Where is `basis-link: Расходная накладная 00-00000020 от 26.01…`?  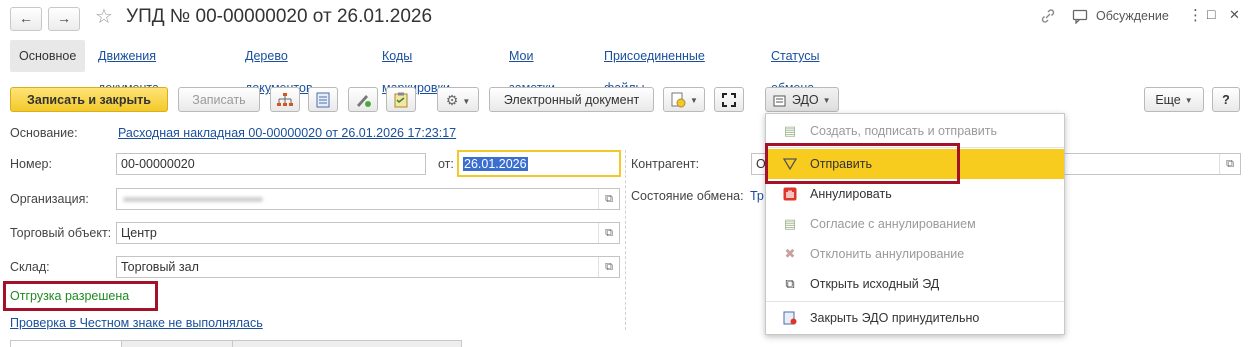
basis-link: Расходная накладная 00-00000020 от 26.01… is located at coordinates (287, 133).